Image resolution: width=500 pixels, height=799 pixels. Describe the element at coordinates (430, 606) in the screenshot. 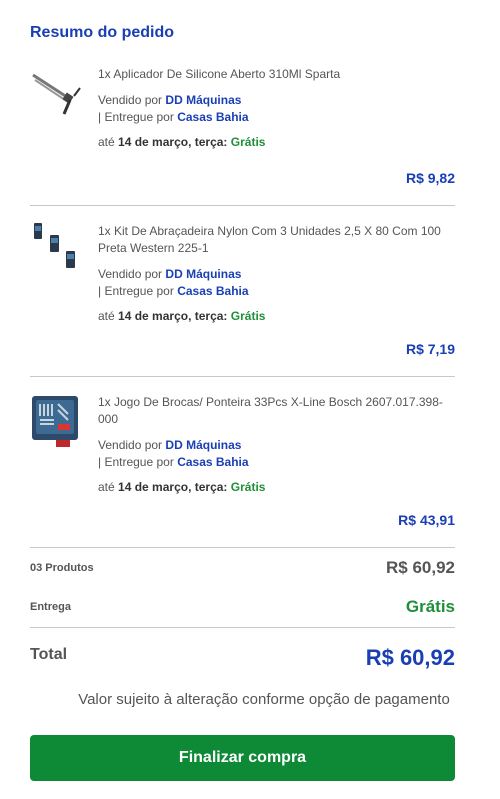

I see `shipping-value: Grátis` at that location.